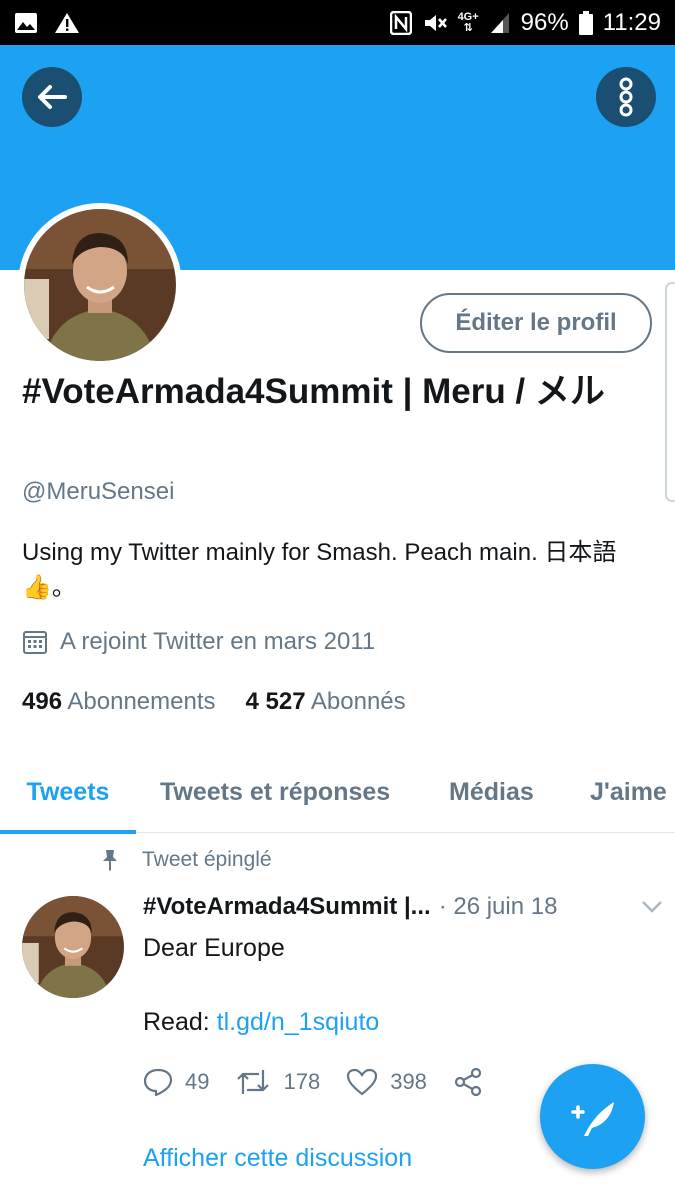 The height and width of the screenshot is (1200, 675). What do you see at coordinates (275, 701) in the screenshot?
I see `followers-count: 4 527` at bounding box center [275, 701].